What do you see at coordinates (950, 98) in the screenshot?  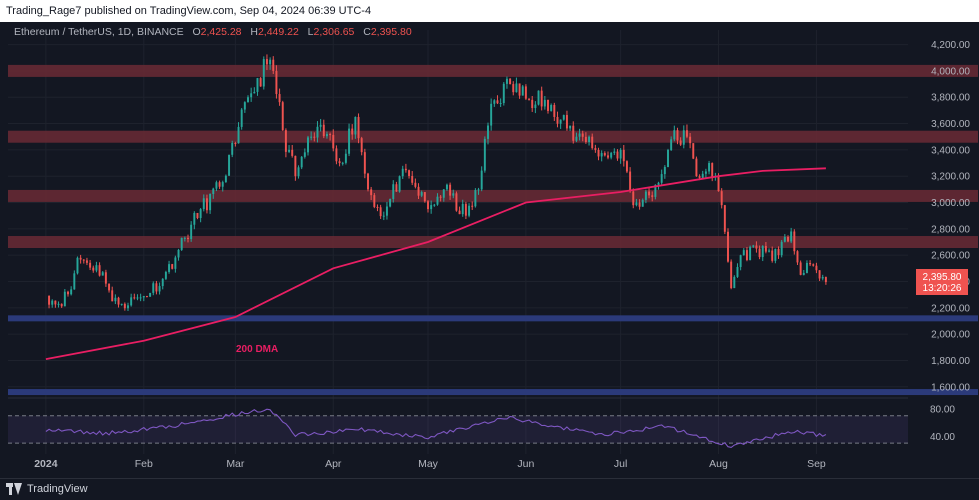 I see `price-tick-label: 3,800.00` at bounding box center [950, 98].